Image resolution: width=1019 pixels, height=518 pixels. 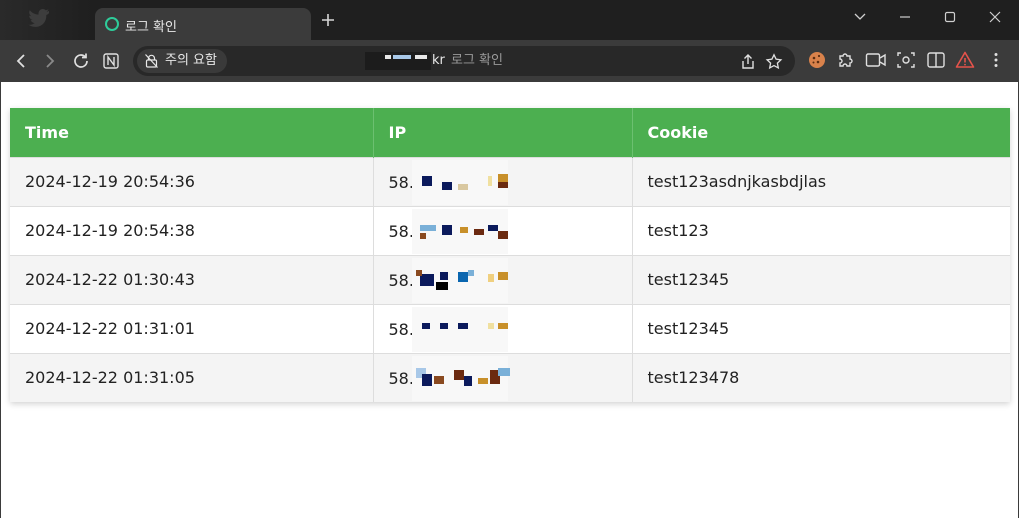 I want to click on arrow-right-icon, so click(x=50, y=61).